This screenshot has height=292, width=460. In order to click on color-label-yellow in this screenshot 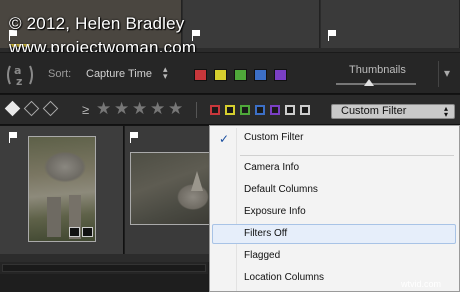, I will do `click(220, 75)`.